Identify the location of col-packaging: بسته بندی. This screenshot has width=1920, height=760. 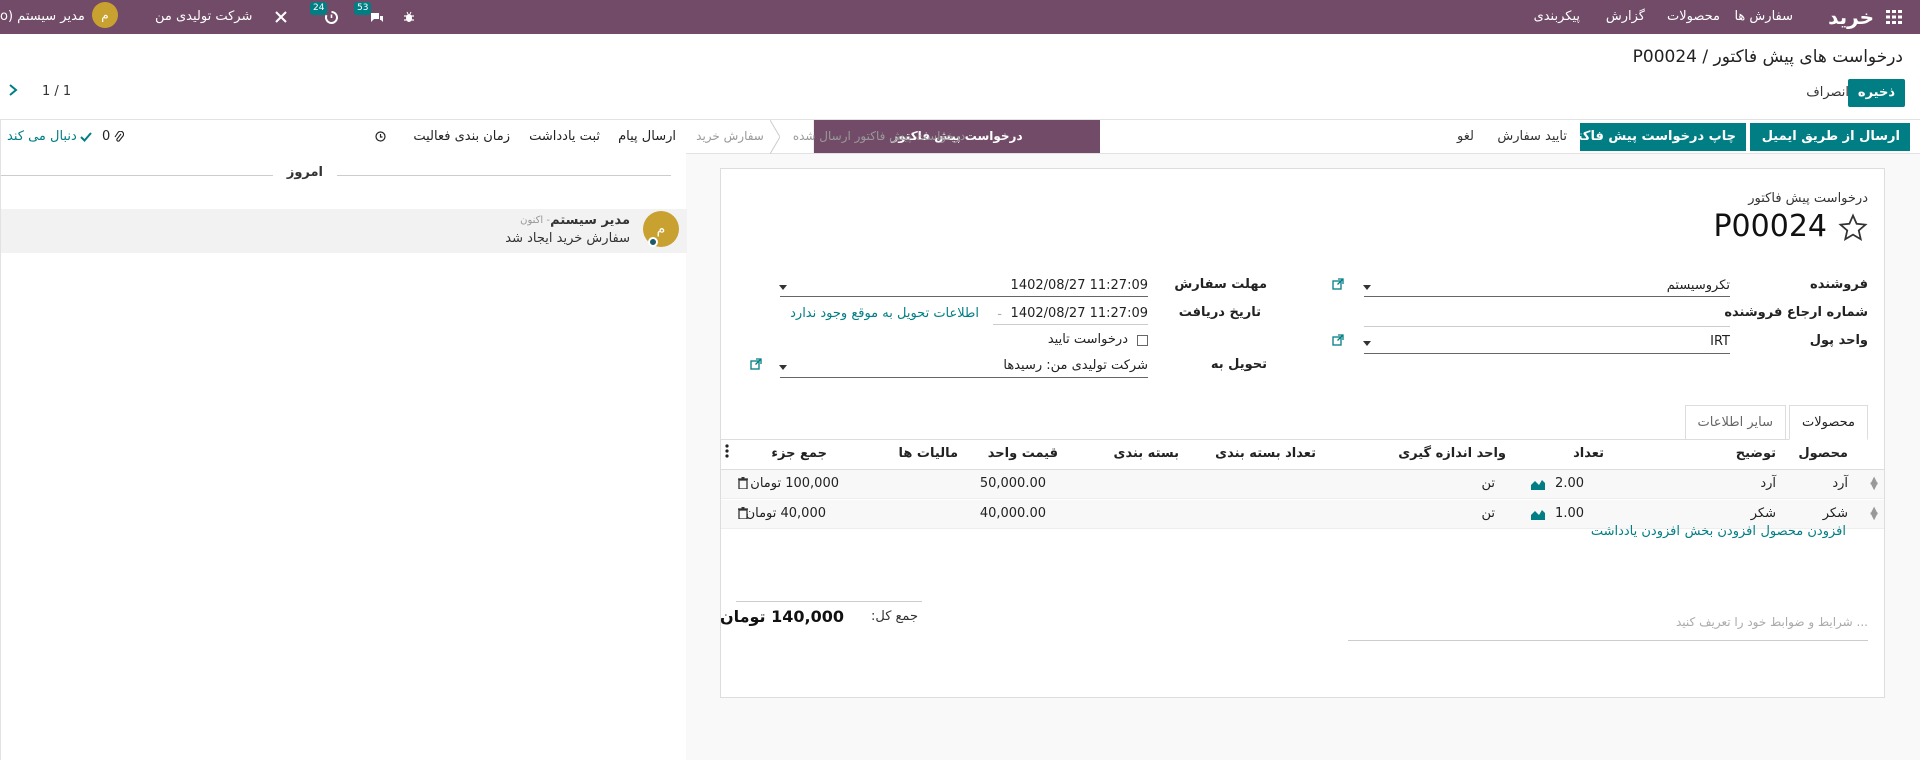
(1146, 453).